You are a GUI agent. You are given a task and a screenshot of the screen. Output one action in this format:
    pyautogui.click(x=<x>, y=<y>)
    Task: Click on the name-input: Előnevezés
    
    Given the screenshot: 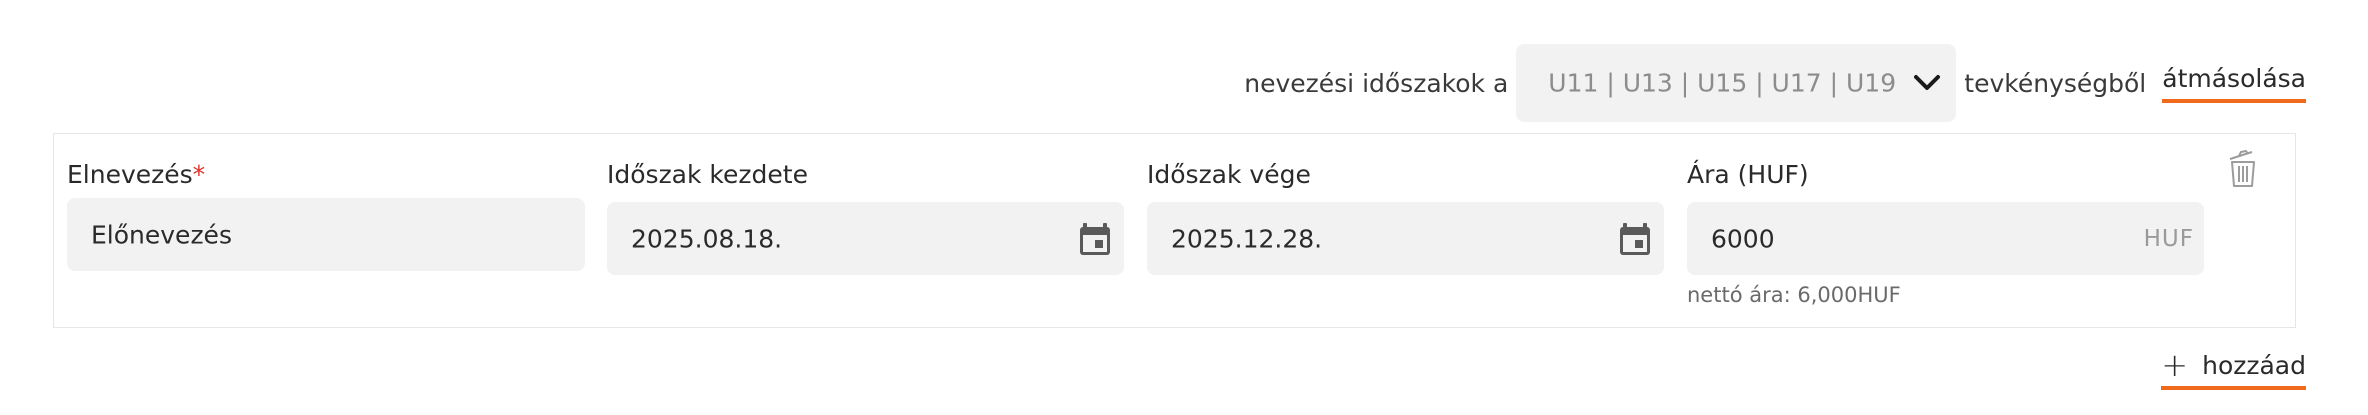 What is the action you would take?
    pyautogui.click(x=326, y=234)
    